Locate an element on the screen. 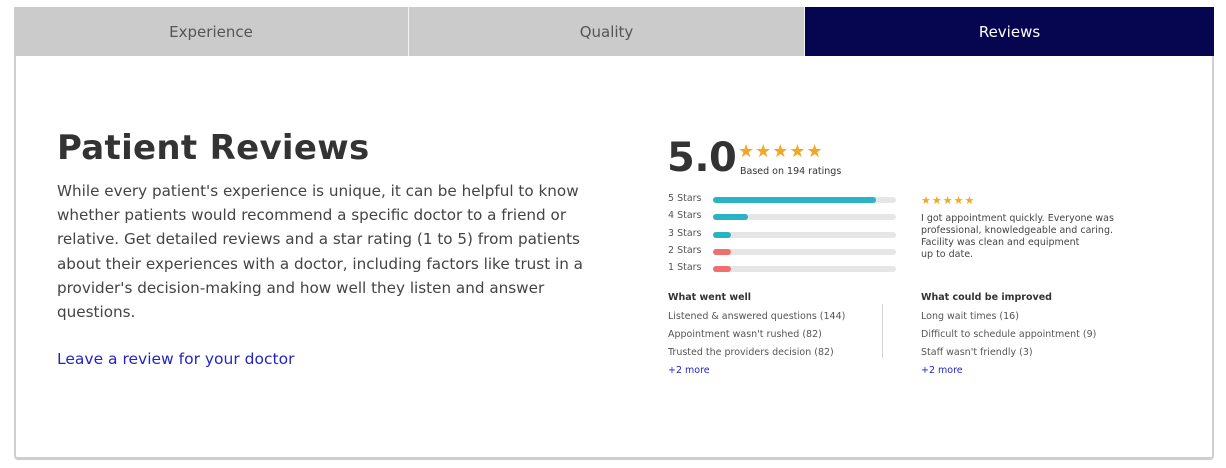 This screenshot has height=468, width=1226. review-text-line: Facility was clean and equipment is located at coordinates (1000, 242).